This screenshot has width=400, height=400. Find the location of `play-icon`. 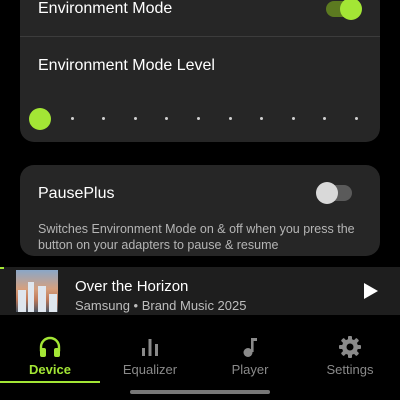

play-icon is located at coordinates (370, 291).